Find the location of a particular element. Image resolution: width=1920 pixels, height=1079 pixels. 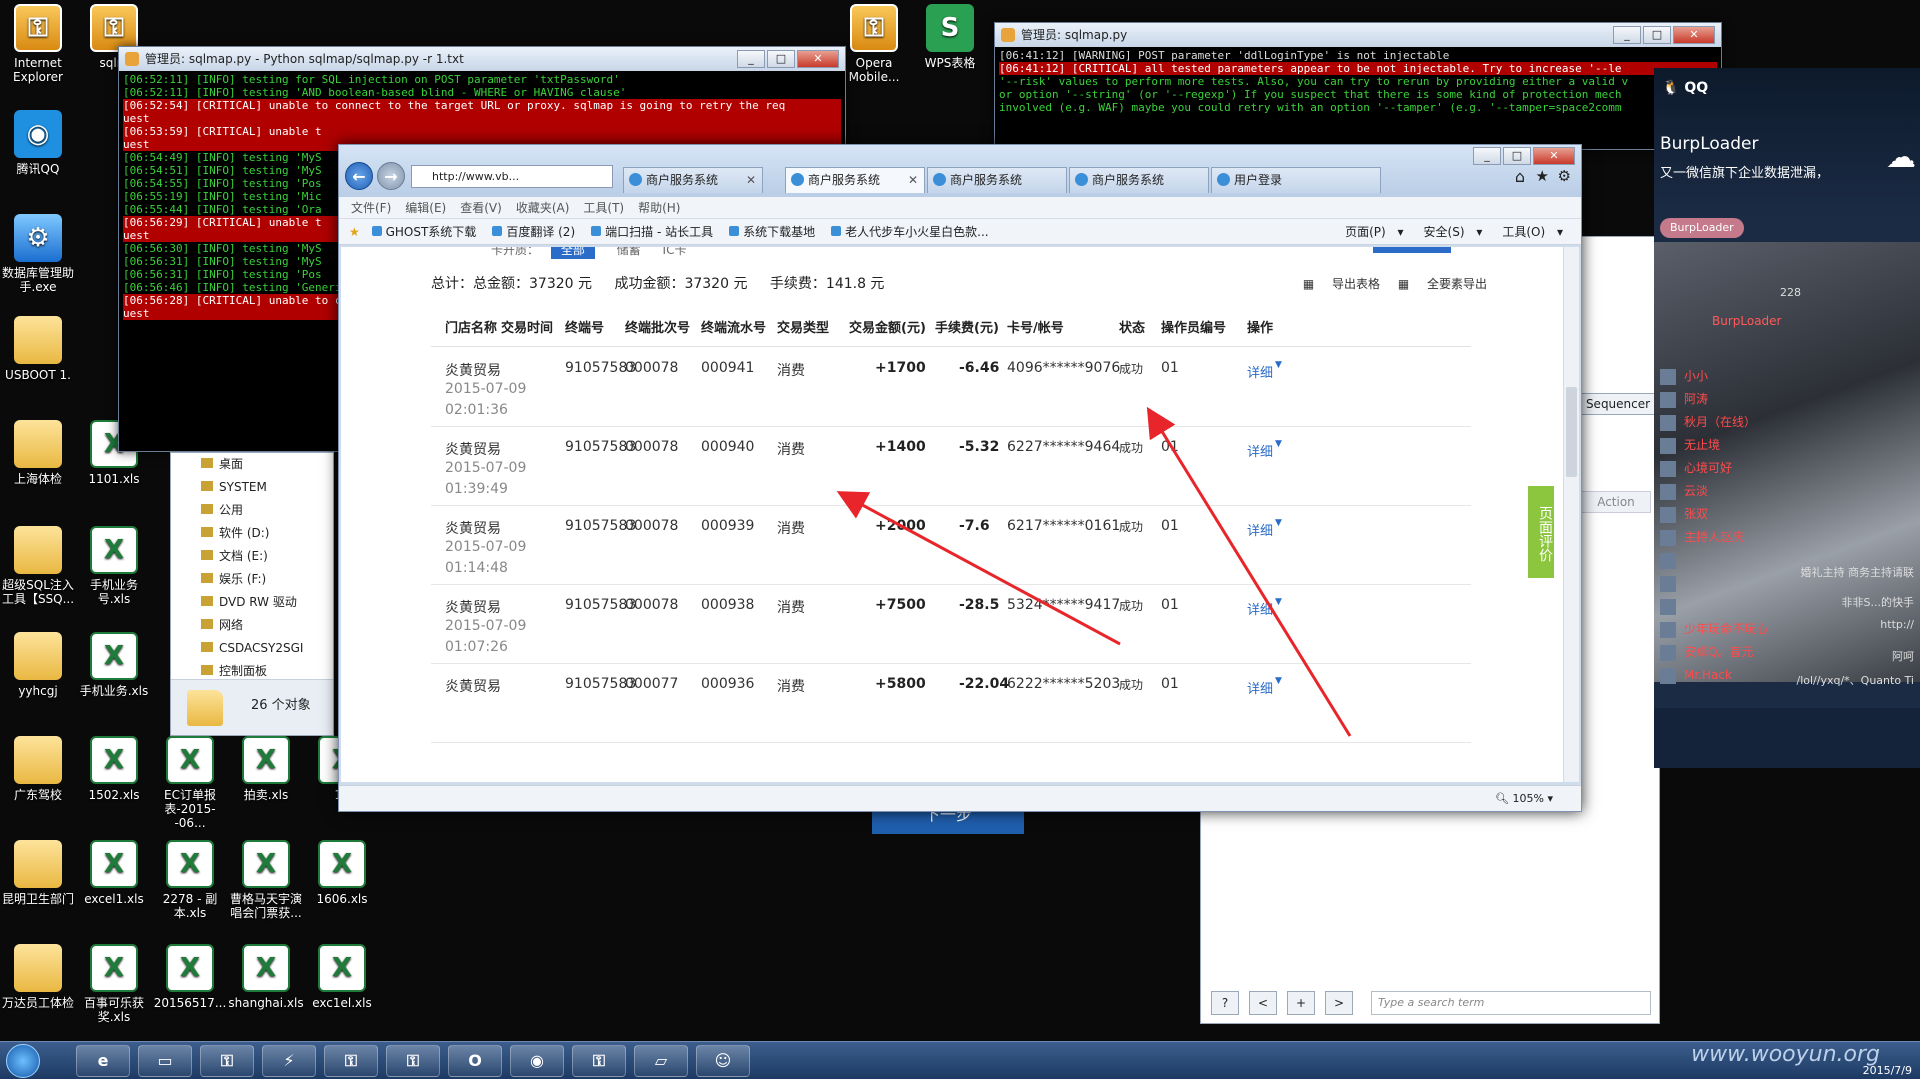

qq-member: 主持人赵庆 is located at coordinates (1787, 537).